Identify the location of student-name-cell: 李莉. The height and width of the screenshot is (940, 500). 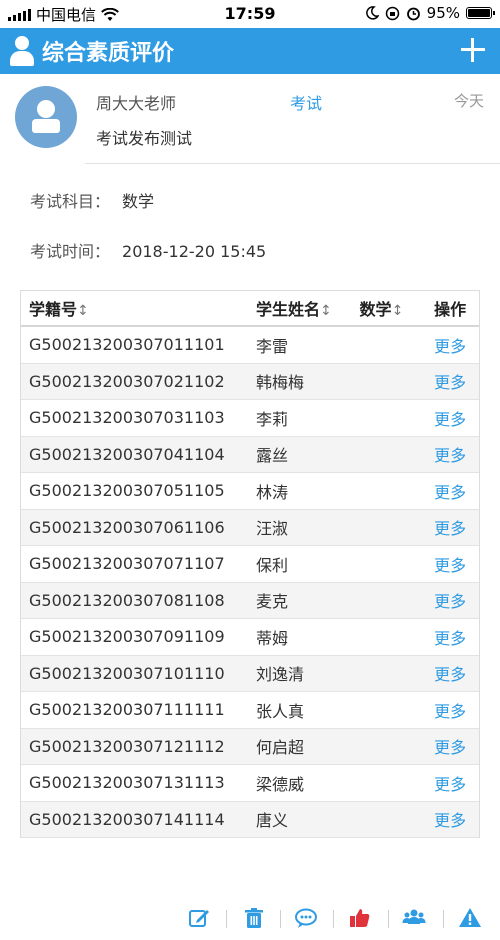
(272, 419).